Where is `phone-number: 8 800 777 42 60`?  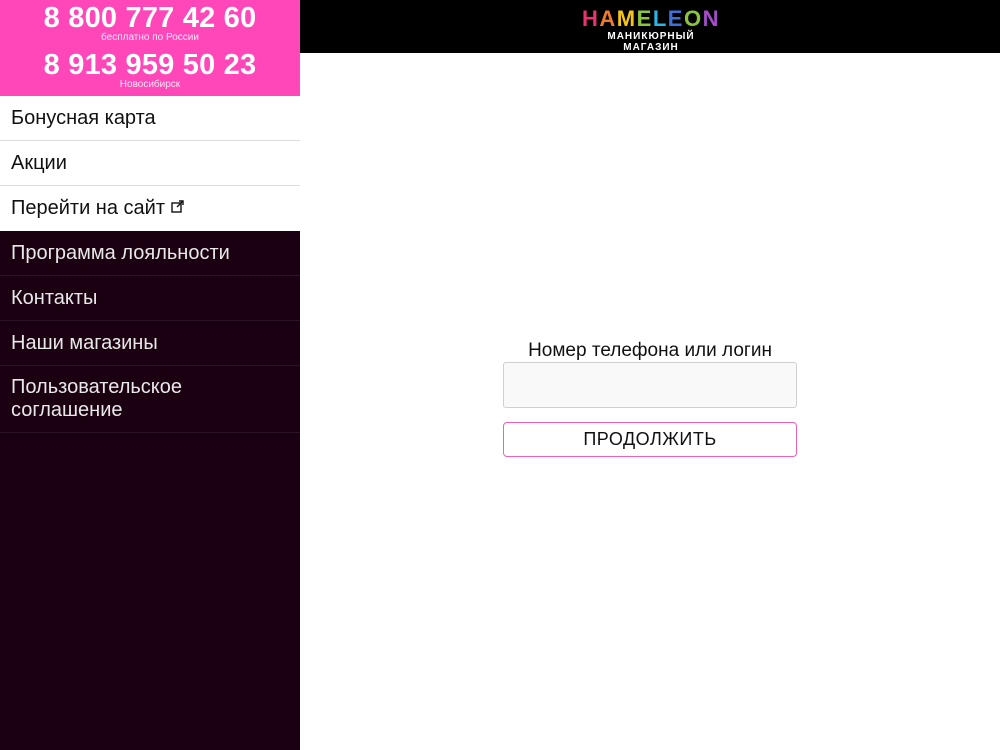
phone-number: 8 800 777 42 60 is located at coordinates (150, 18).